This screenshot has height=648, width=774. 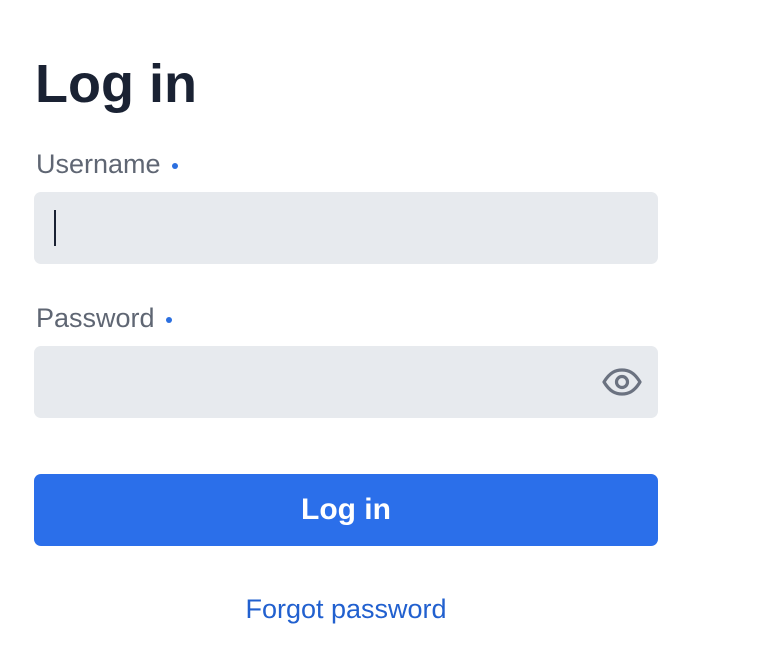 What do you see at coordinates (622, 382) in the screenshot?
I see `eye-icon` at bounding box center [622, 382].